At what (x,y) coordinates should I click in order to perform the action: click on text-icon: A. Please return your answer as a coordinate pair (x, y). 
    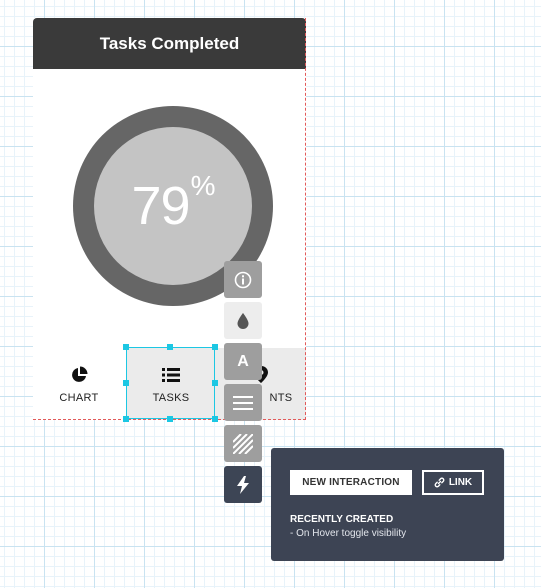
    Looking at the image, I should click on (243, 361).